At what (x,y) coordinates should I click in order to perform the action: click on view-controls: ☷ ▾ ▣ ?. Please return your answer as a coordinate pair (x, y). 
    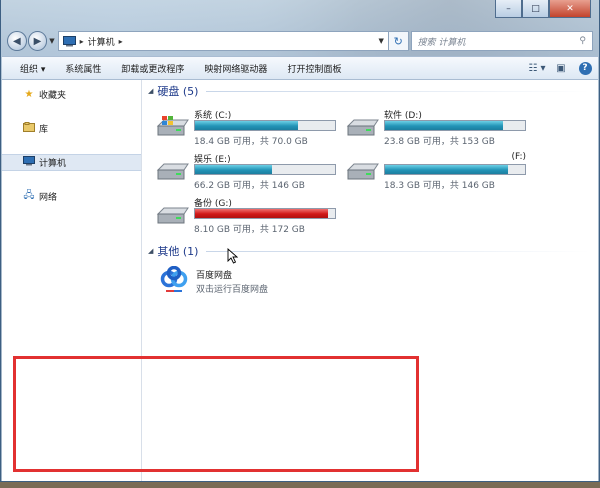
    Looking at the image, I should click on (560, 68).